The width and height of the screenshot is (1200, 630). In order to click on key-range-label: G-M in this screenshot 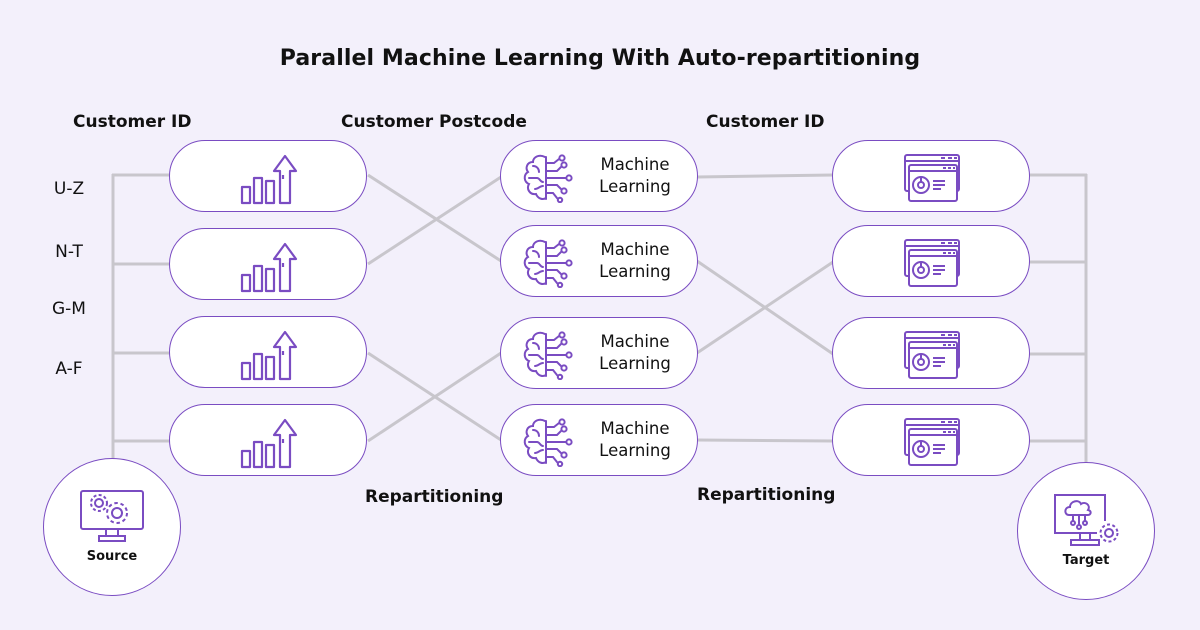, I will do `click(69, 309)`.